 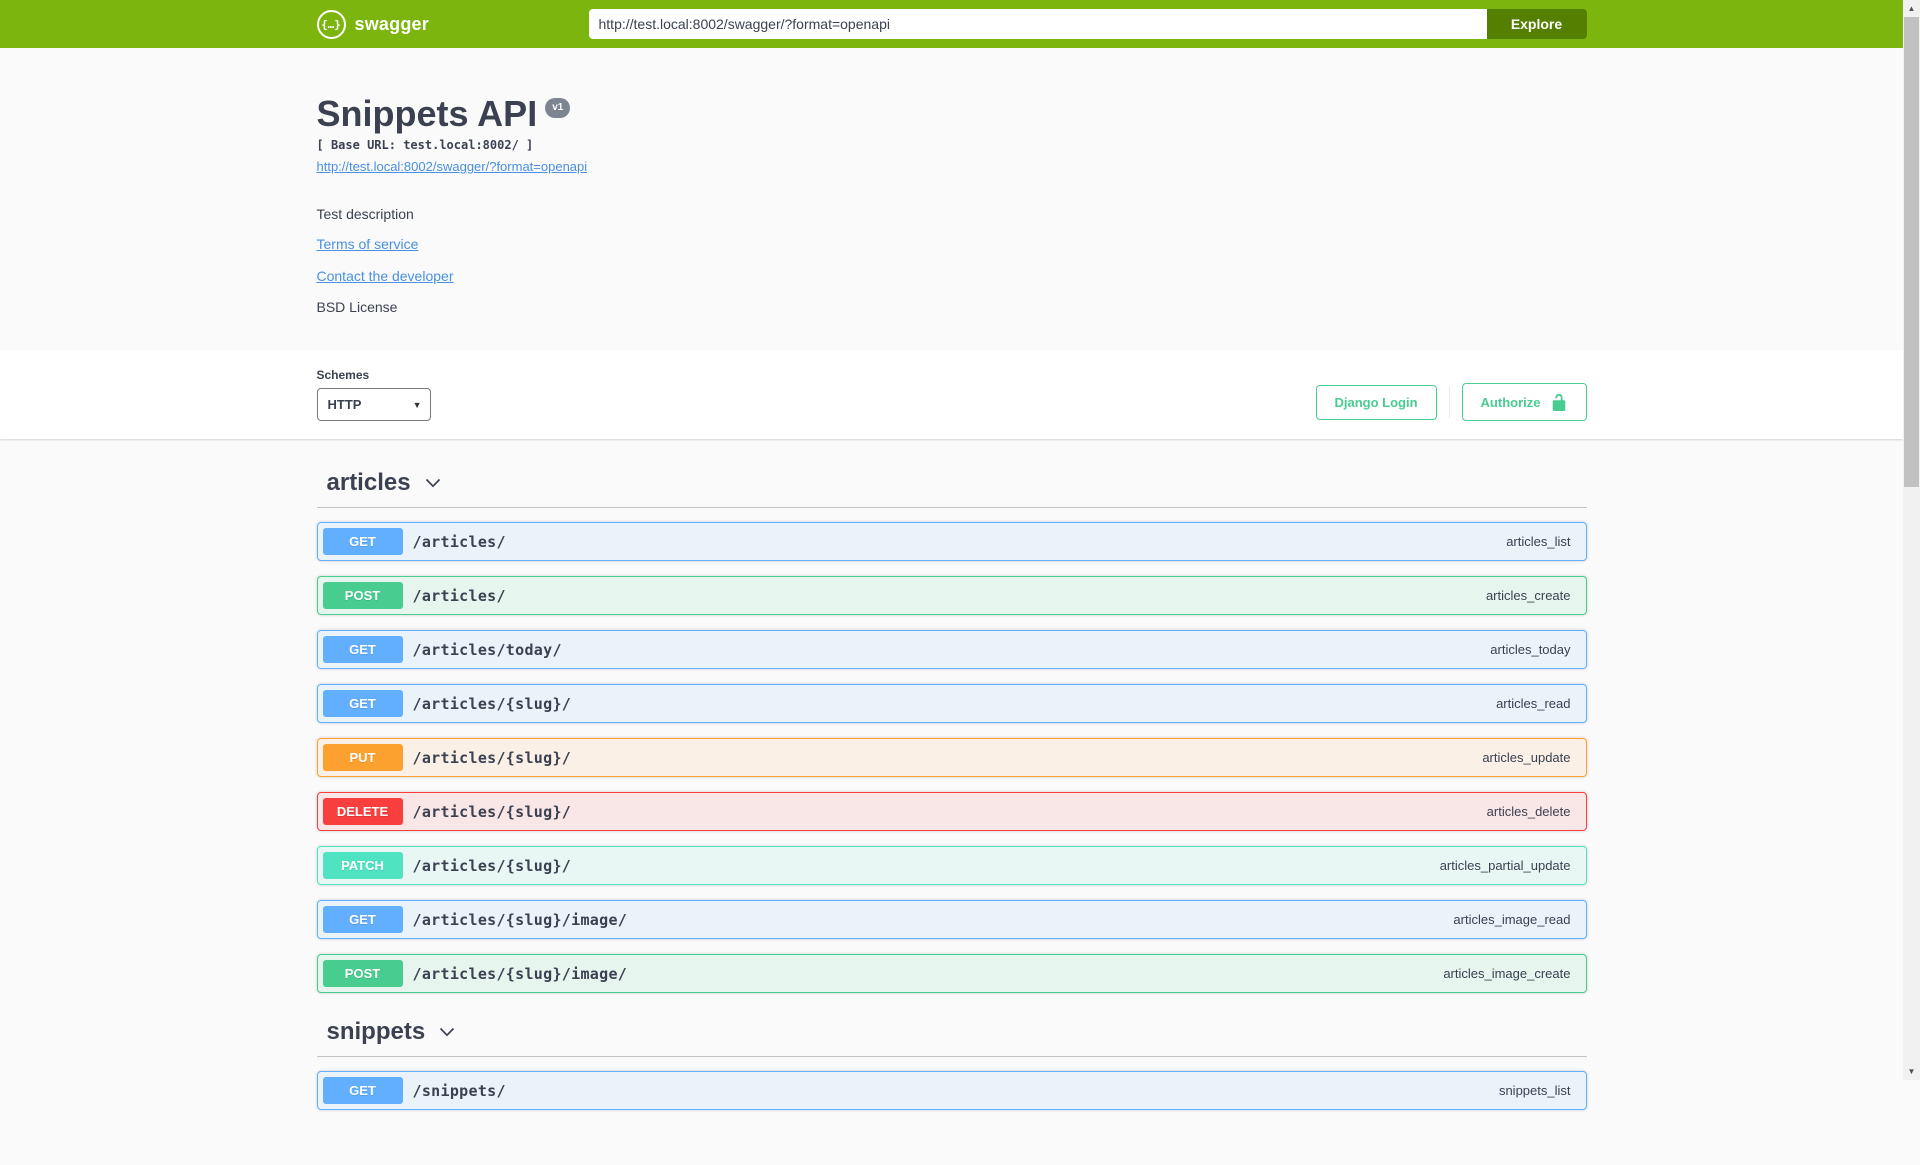 I want to click on django-login-label: Django Login, so click(x=1376, y=402).